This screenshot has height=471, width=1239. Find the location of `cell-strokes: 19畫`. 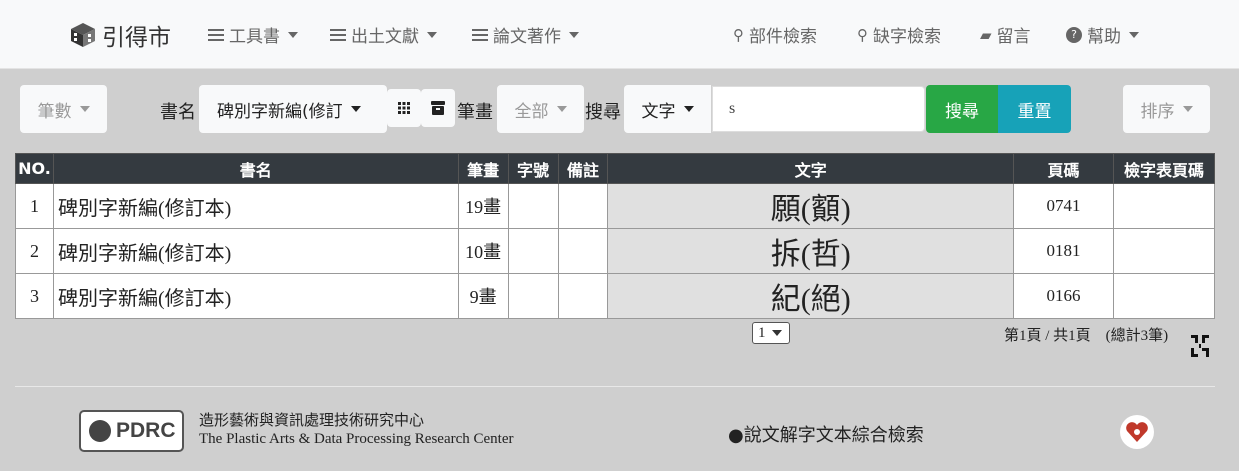

cell-strokes: 19畫 is located at coordinates (483, 206).